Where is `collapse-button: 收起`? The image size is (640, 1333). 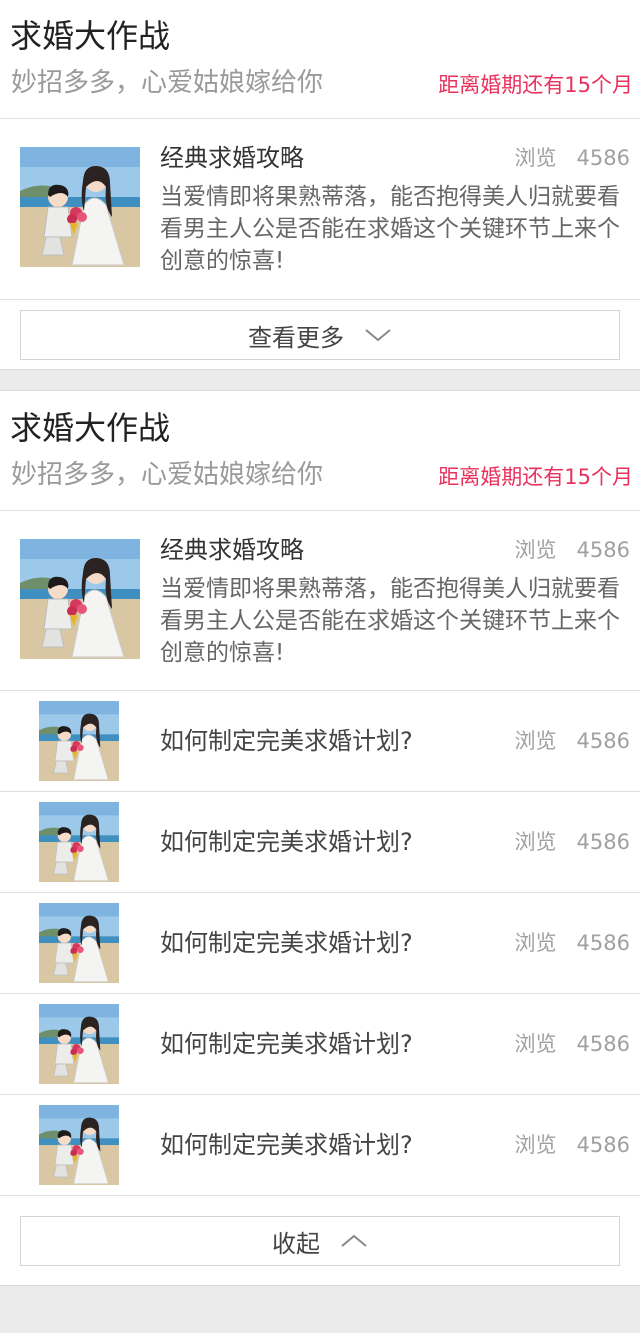
collapse-button: 收起 is located at coordinates (320, 1241).